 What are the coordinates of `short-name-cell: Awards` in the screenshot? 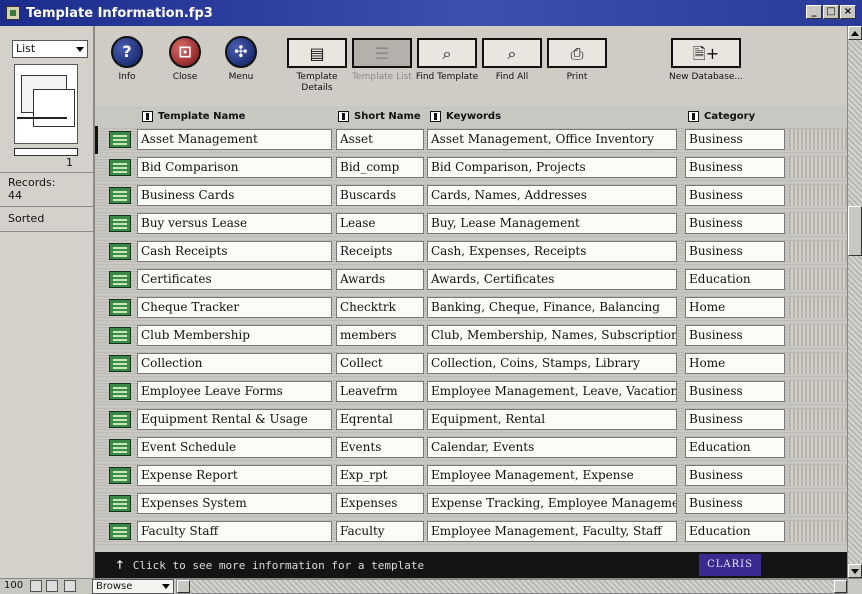 It's located at (380, 279).